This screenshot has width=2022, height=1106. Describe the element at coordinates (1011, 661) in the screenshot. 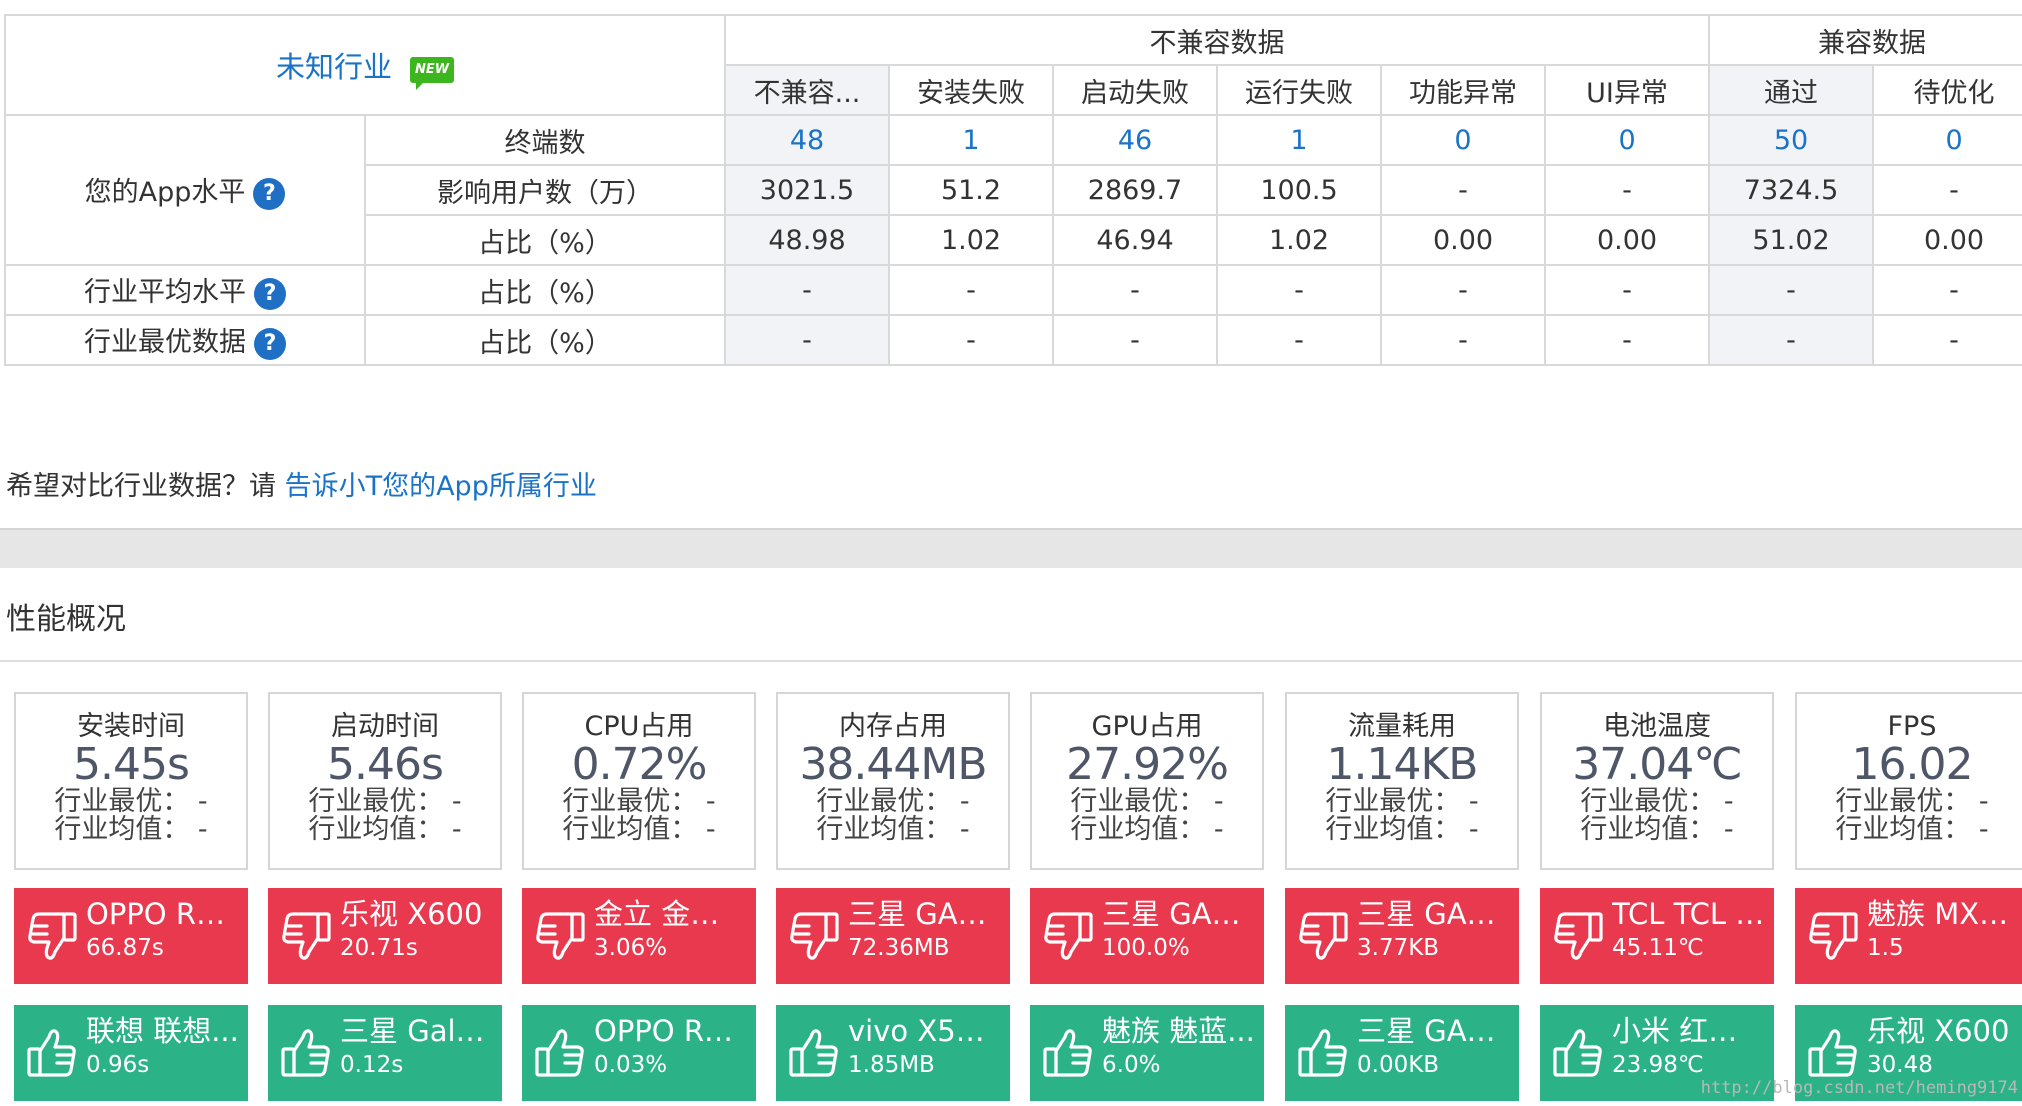

I see `divider` at that location.